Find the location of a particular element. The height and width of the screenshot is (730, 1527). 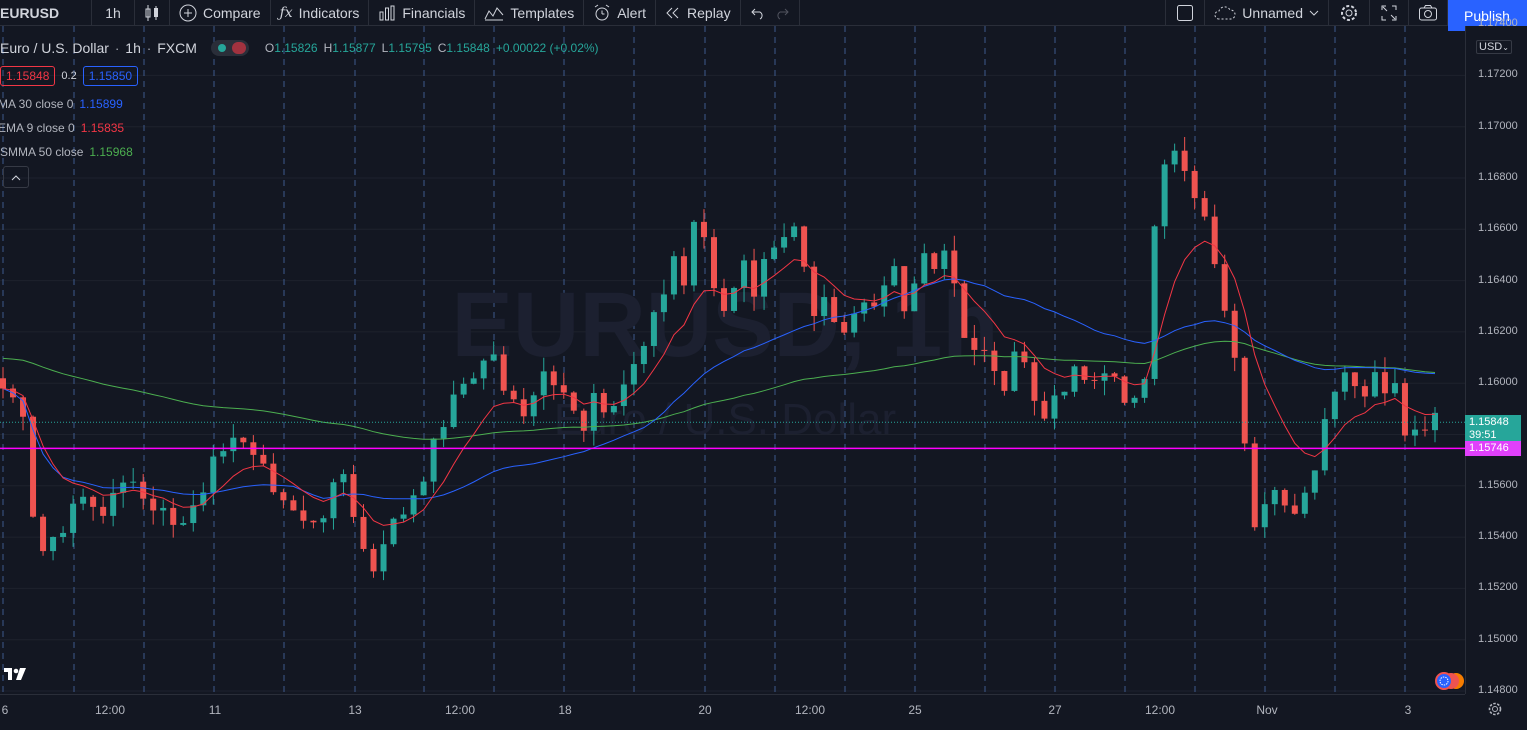

sell-price-button: 1.15848 is located at coordinates (28, 76).